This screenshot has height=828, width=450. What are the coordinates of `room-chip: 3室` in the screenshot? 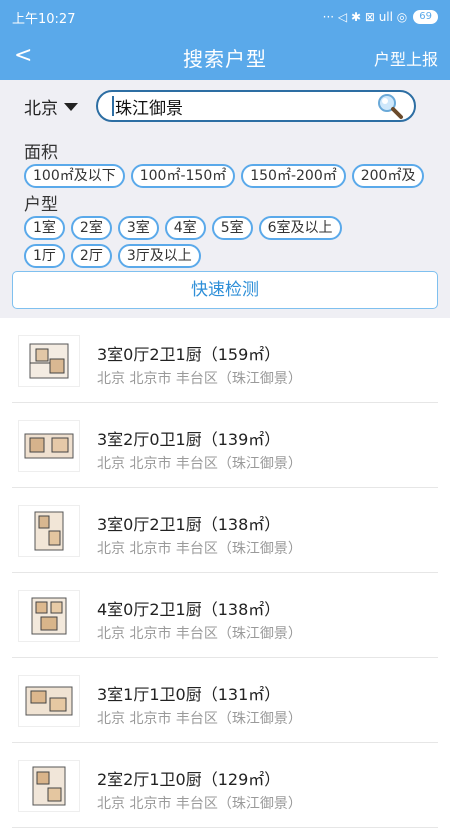 It's located at (138, 228).